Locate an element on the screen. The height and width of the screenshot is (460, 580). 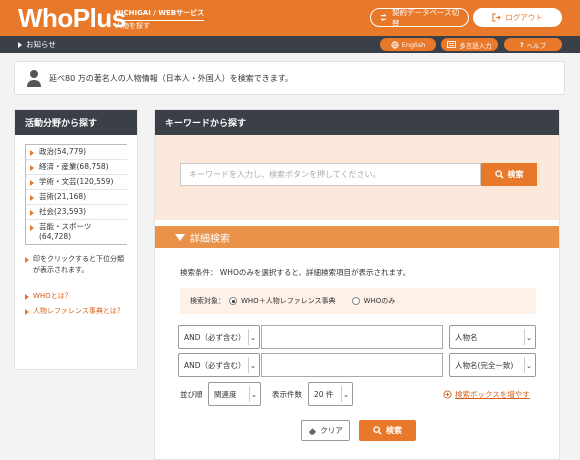
notice-label: お知らせ is located at coordinates (41, 44).